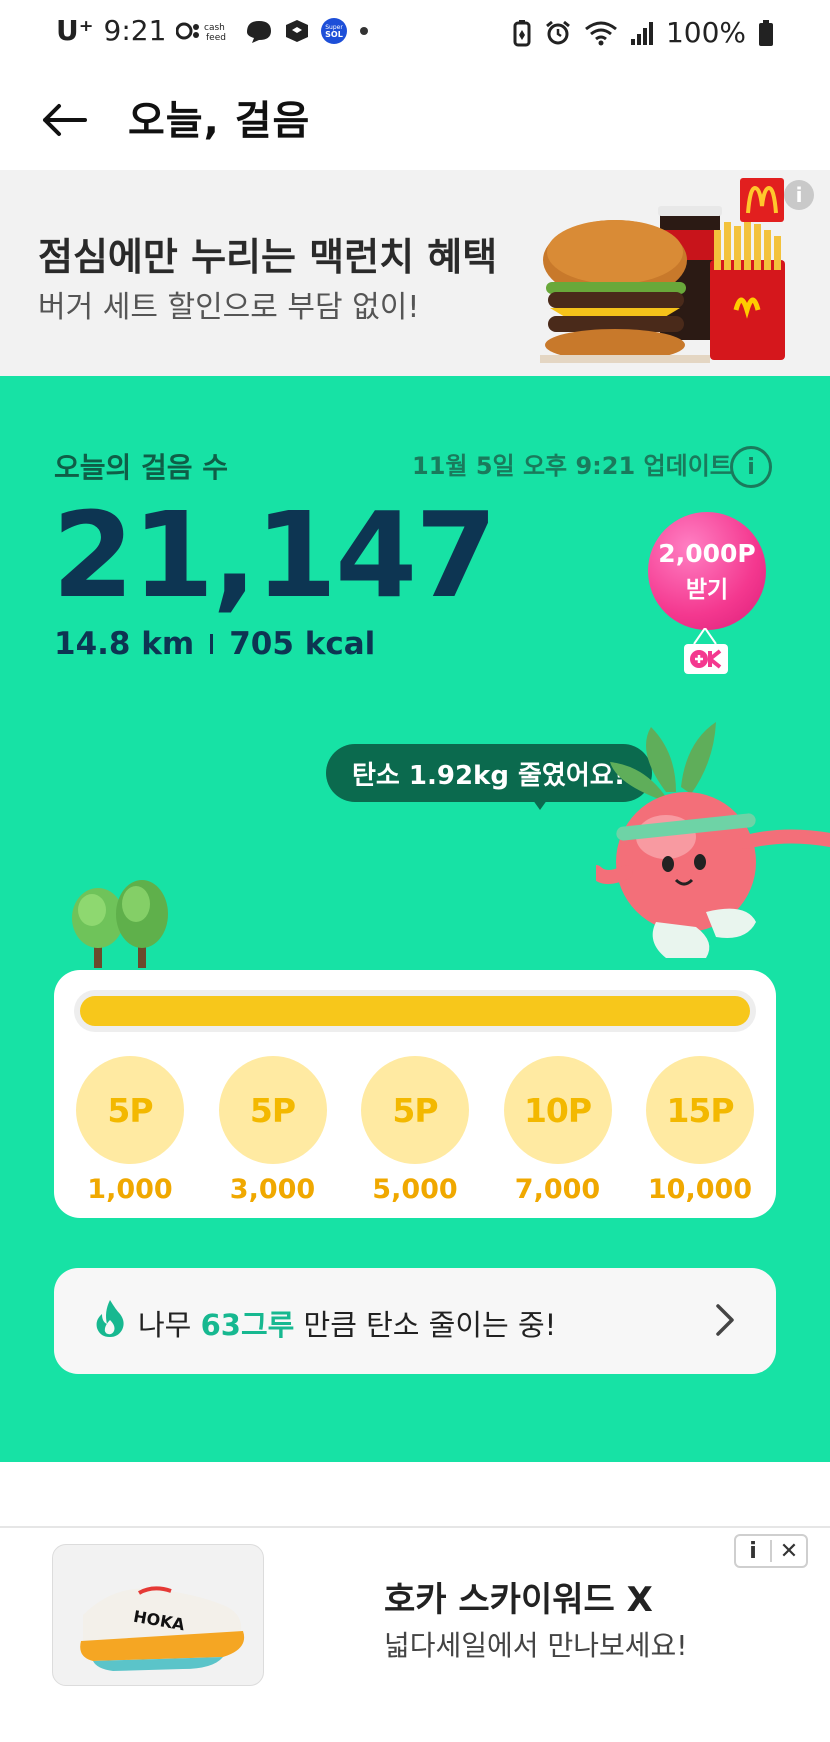 The height and width of the screenshot is (1742, 830). I want to click on reward-amount: 2,000P, so click(707, 553).